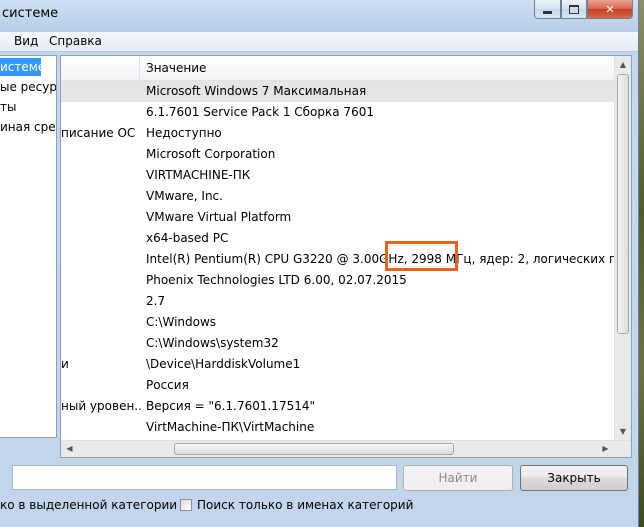 This screenshot has height=527, width=644. I want to click on row-value: VirtMachine-ПК\VirtMachine, so click(230, 427).